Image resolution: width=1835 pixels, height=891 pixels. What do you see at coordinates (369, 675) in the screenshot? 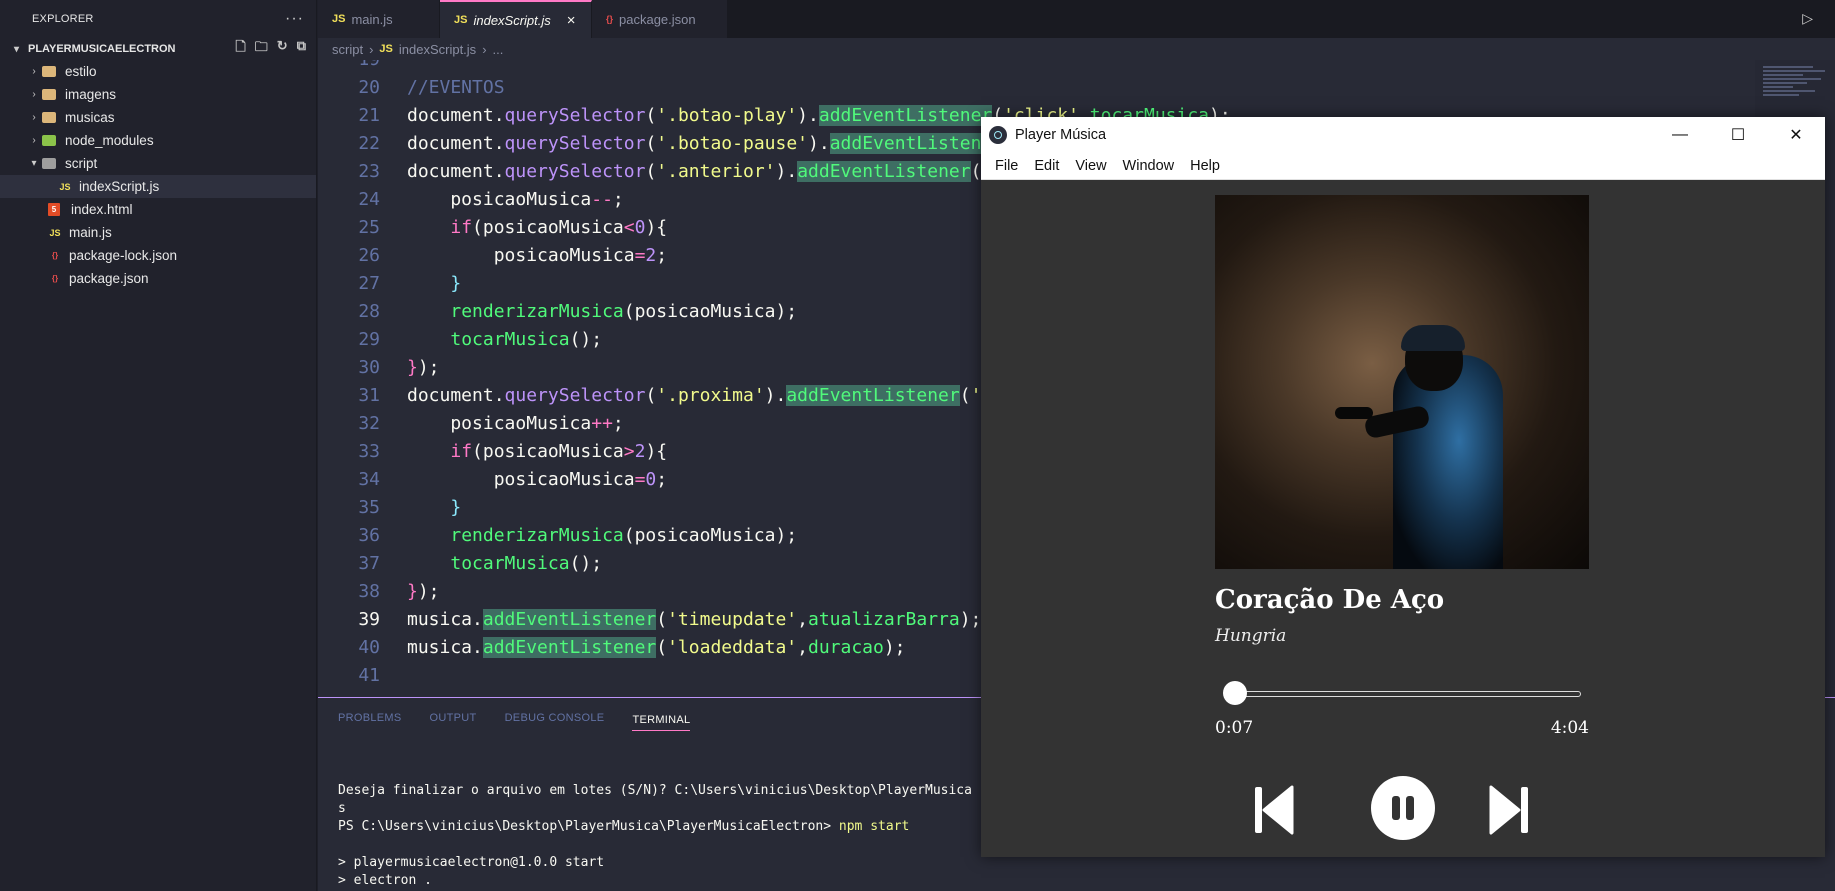
I see `line-number: 41` at bounding box center [369, 675].